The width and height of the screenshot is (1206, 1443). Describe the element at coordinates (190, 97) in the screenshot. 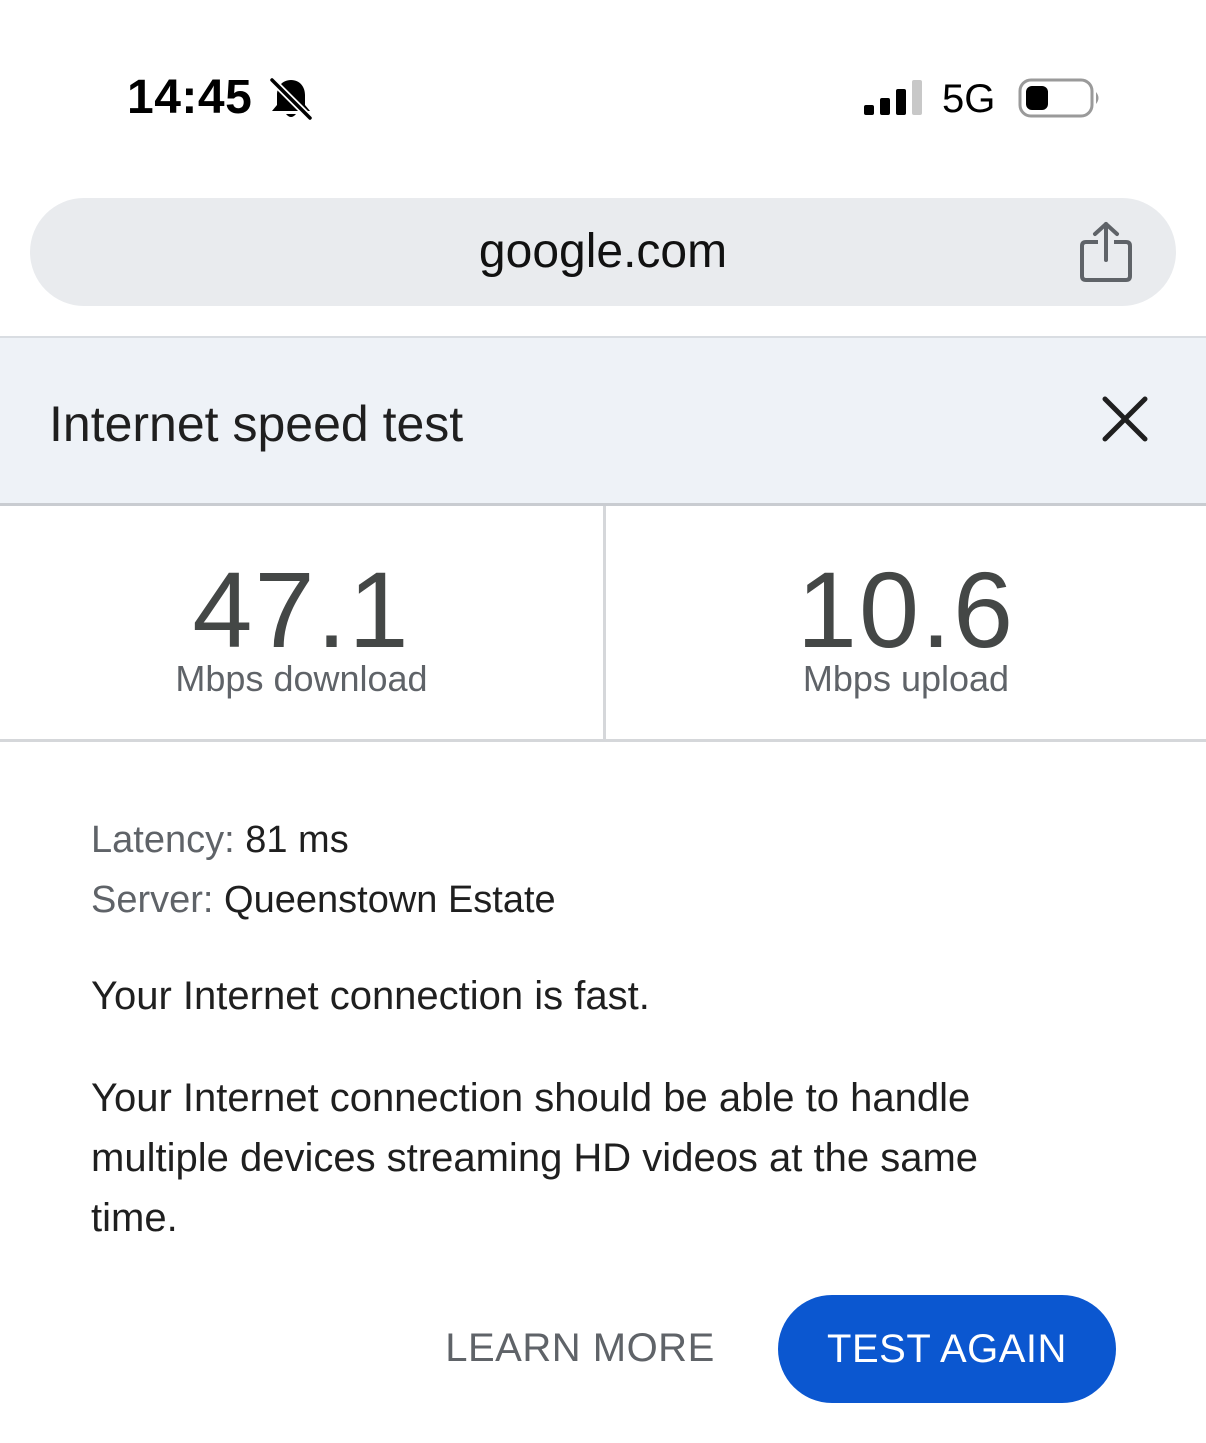

I see `status-time: 14:45` at that location.